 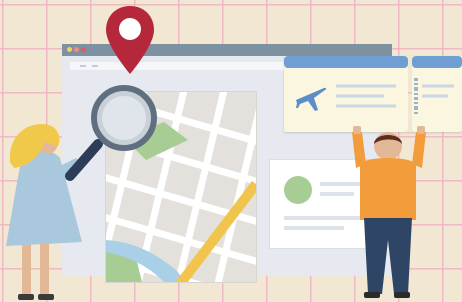 I want to click on location-pin-icon, so click(x=130, y=40).